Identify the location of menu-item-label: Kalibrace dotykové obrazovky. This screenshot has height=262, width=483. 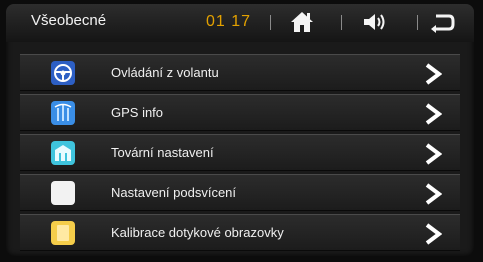
(197, 232).